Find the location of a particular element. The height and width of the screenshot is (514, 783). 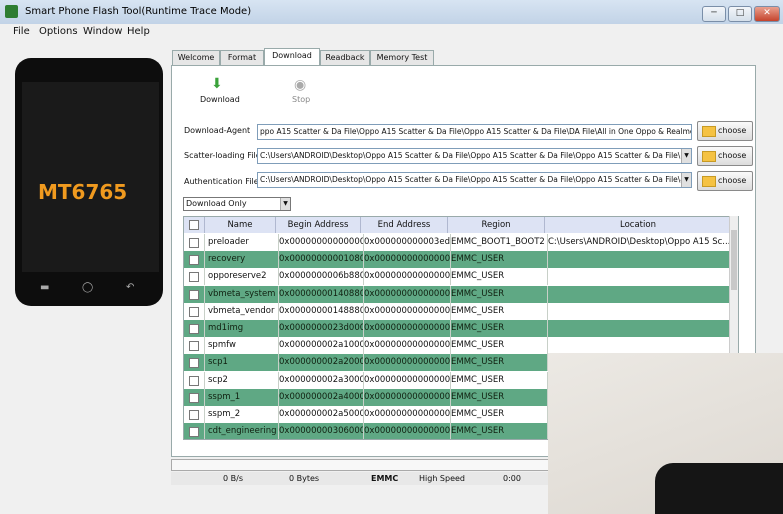

cell-name: cdt_engineering is located at coordinates (242, 431).